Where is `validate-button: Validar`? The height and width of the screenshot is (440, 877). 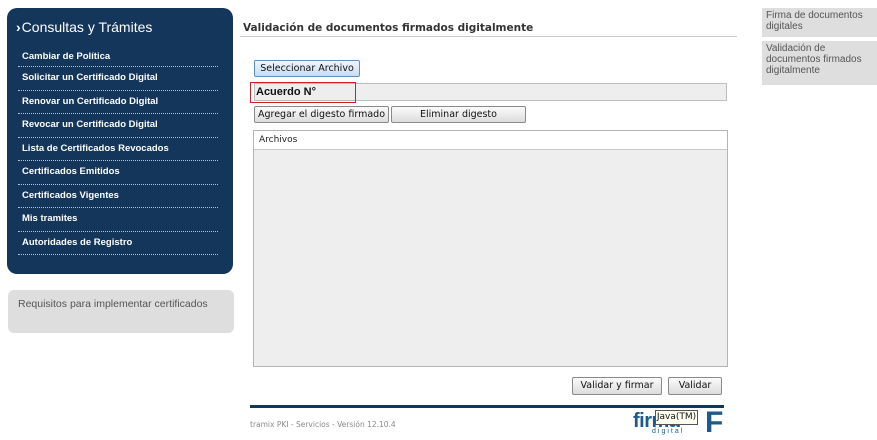
validate-button: Validar is located at coordinates (695, 386).